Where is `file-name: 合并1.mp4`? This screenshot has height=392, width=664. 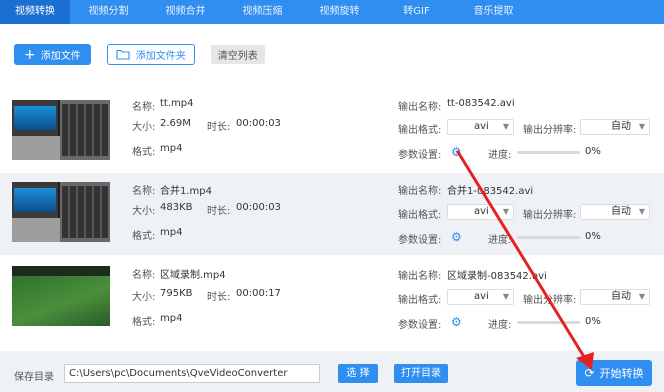 file-name: 合并1.mp4 is located at coordinates (186, 191).